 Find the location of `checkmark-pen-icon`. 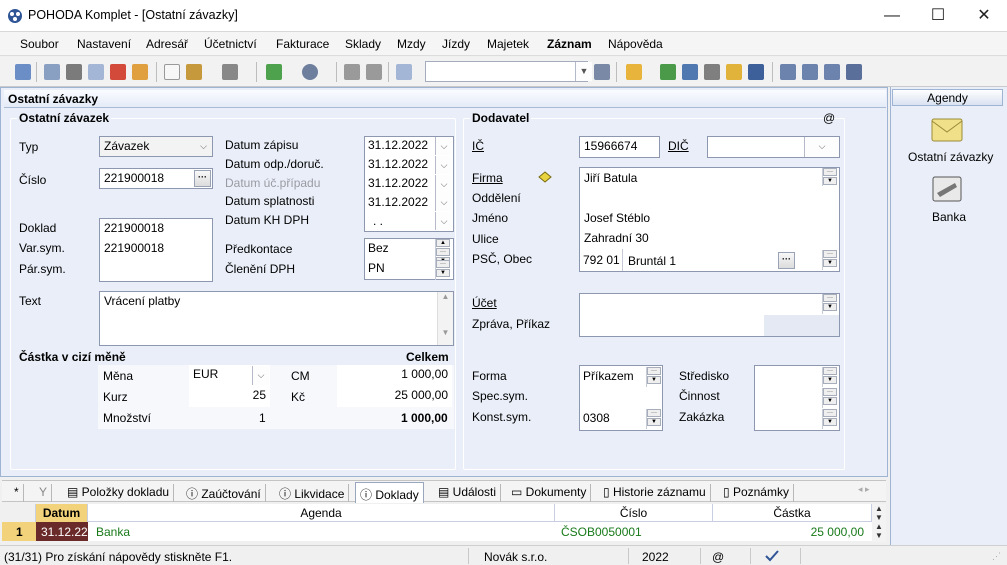

checkmark-pen-icon is located at coordinates (772, 556).